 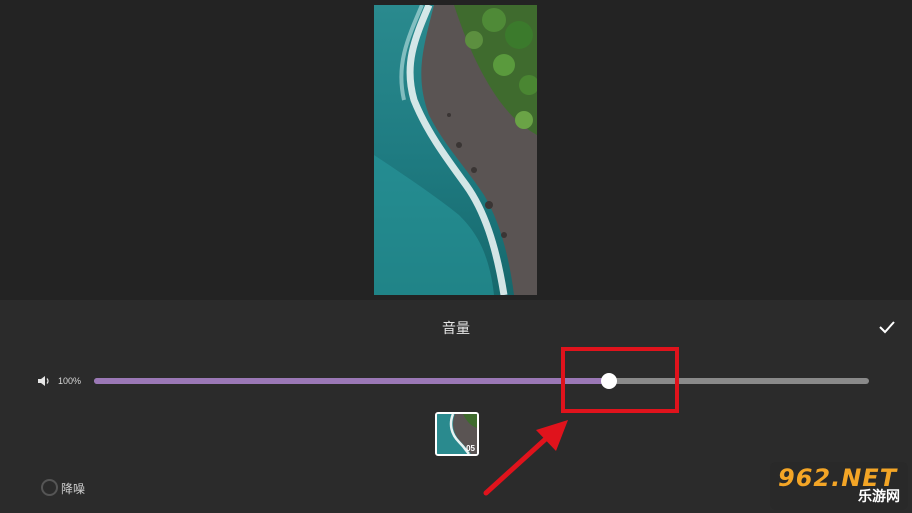 I want to click on denoise-toggle, so click(x=49, y=487).